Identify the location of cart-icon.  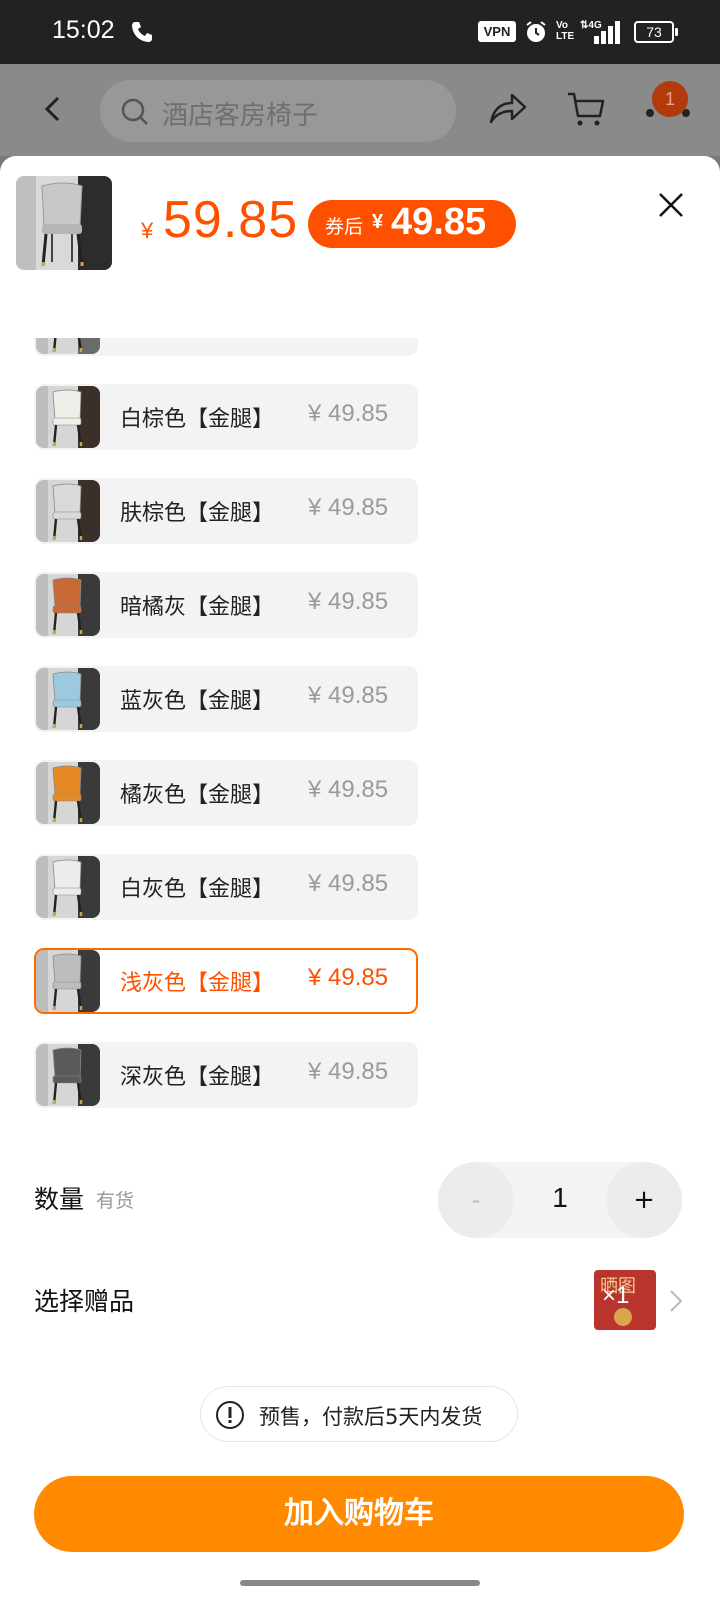
(586, 109).